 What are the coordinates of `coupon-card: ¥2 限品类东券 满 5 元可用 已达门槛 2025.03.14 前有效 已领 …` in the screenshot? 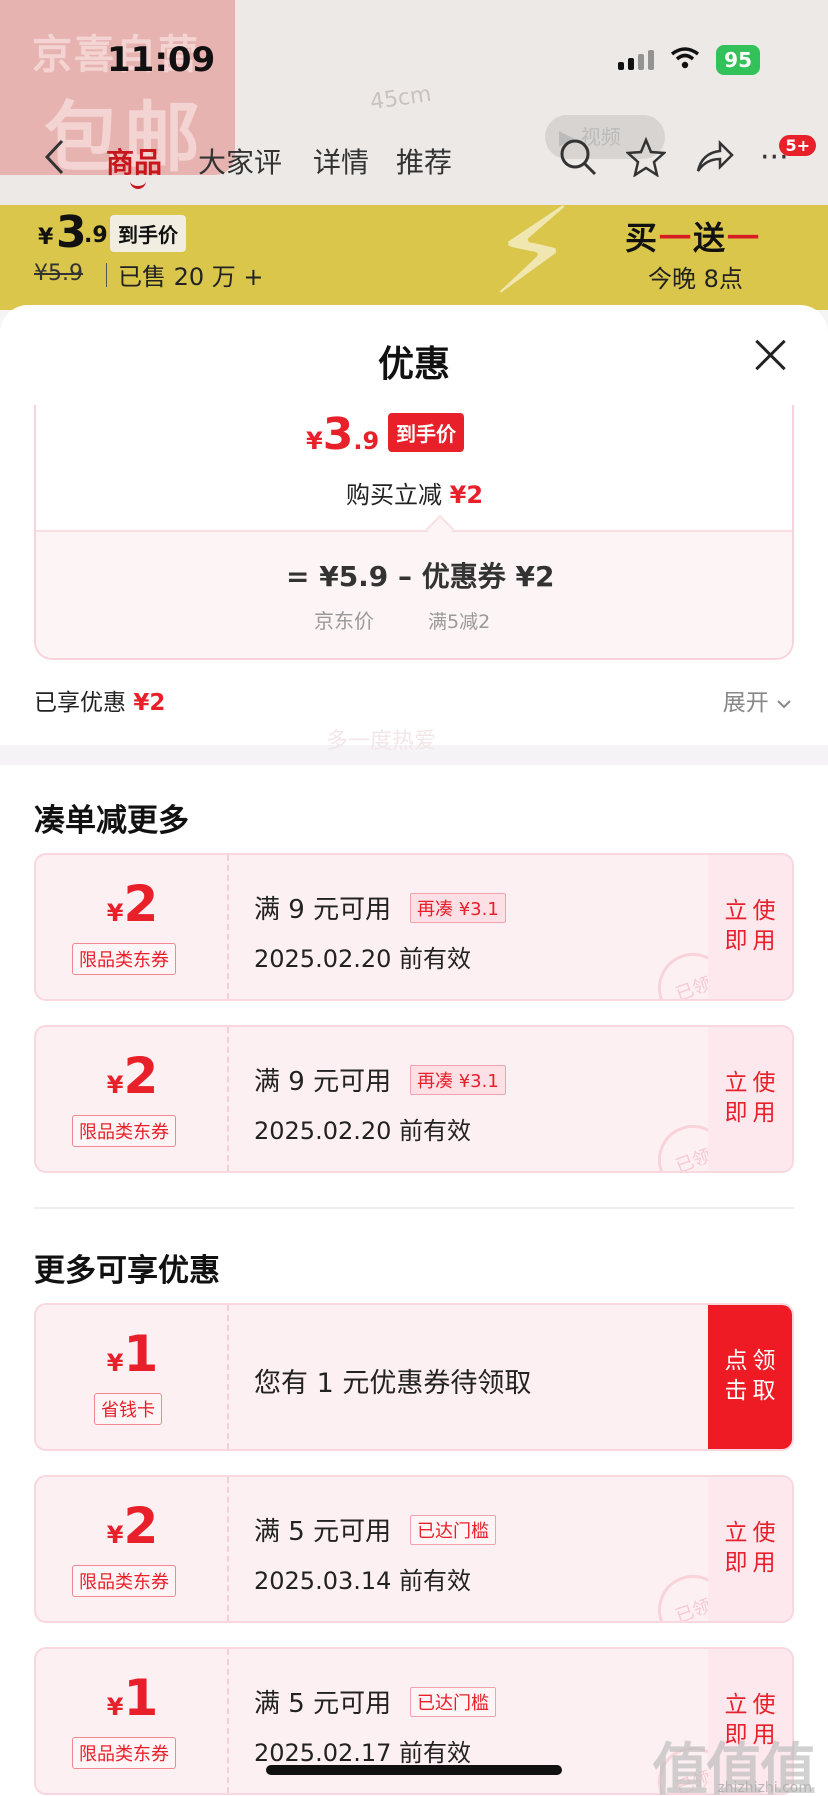 It's located at (414, 1549).